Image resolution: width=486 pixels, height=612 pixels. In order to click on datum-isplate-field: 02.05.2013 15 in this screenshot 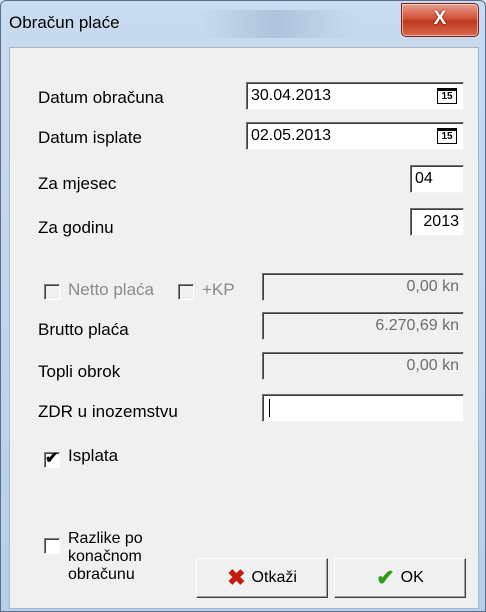, I will do `click(355, 136)`.